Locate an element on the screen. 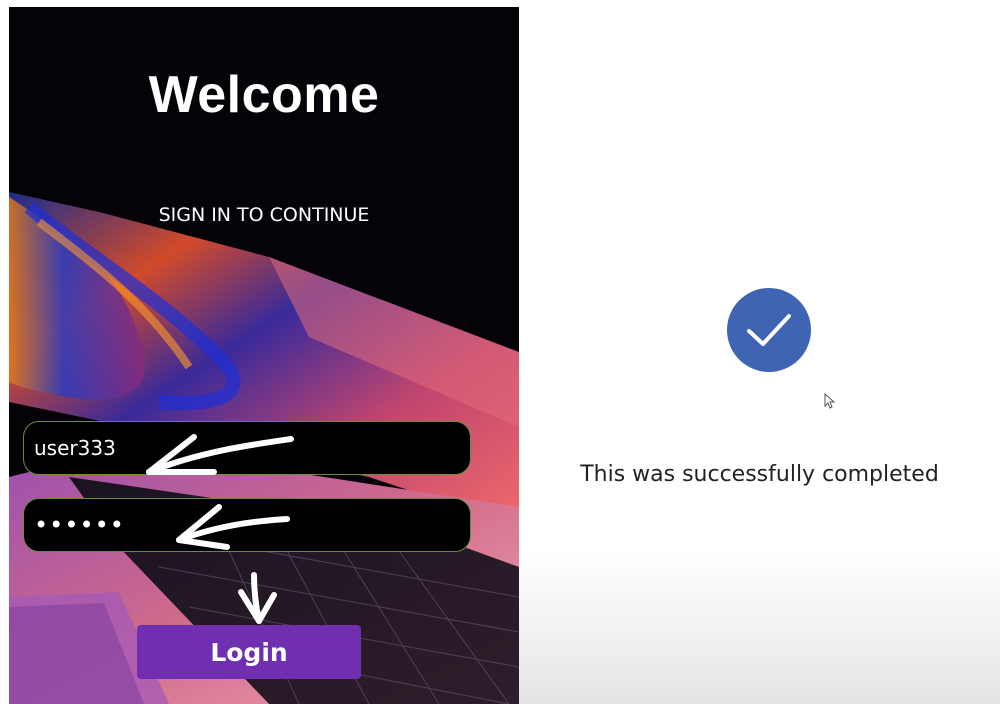 The width and height of the screenshot is (1000, 704). sign-in-subtitle: SIGN IN TO CONTINUE is located at coordinates (264, 215).